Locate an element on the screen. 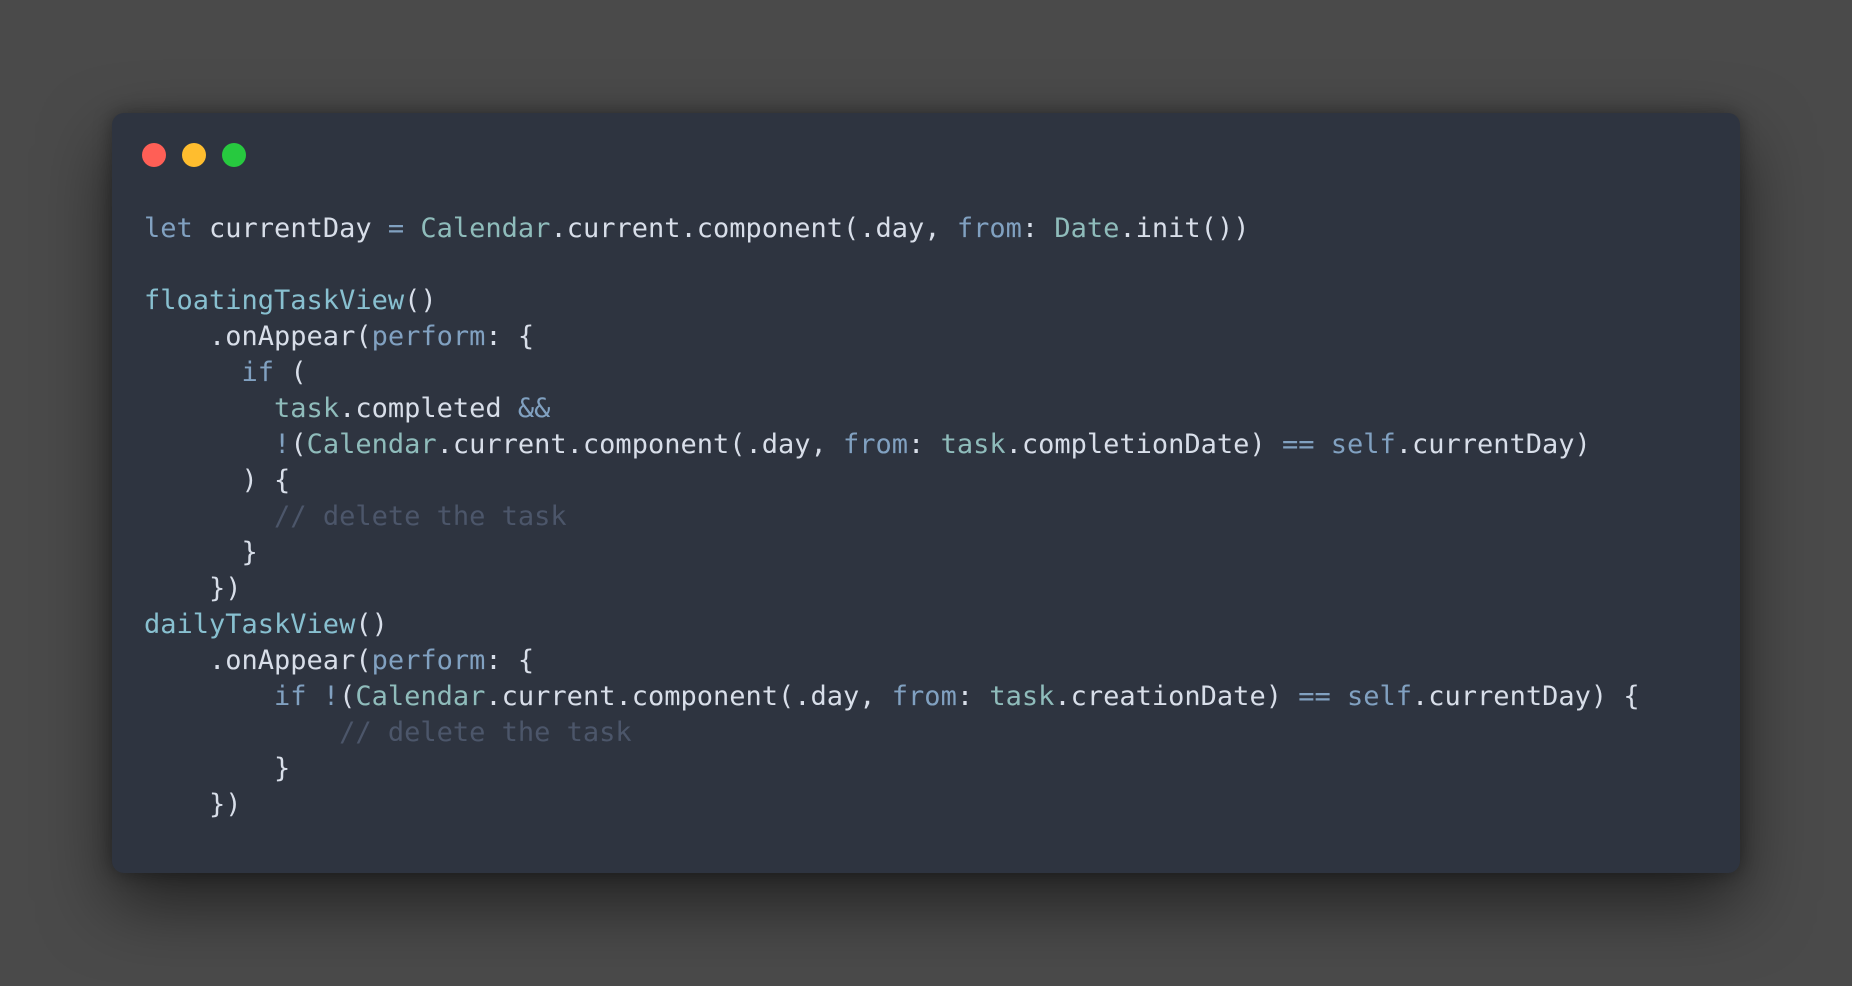  code-token: = is located at coordinates (396, 228).